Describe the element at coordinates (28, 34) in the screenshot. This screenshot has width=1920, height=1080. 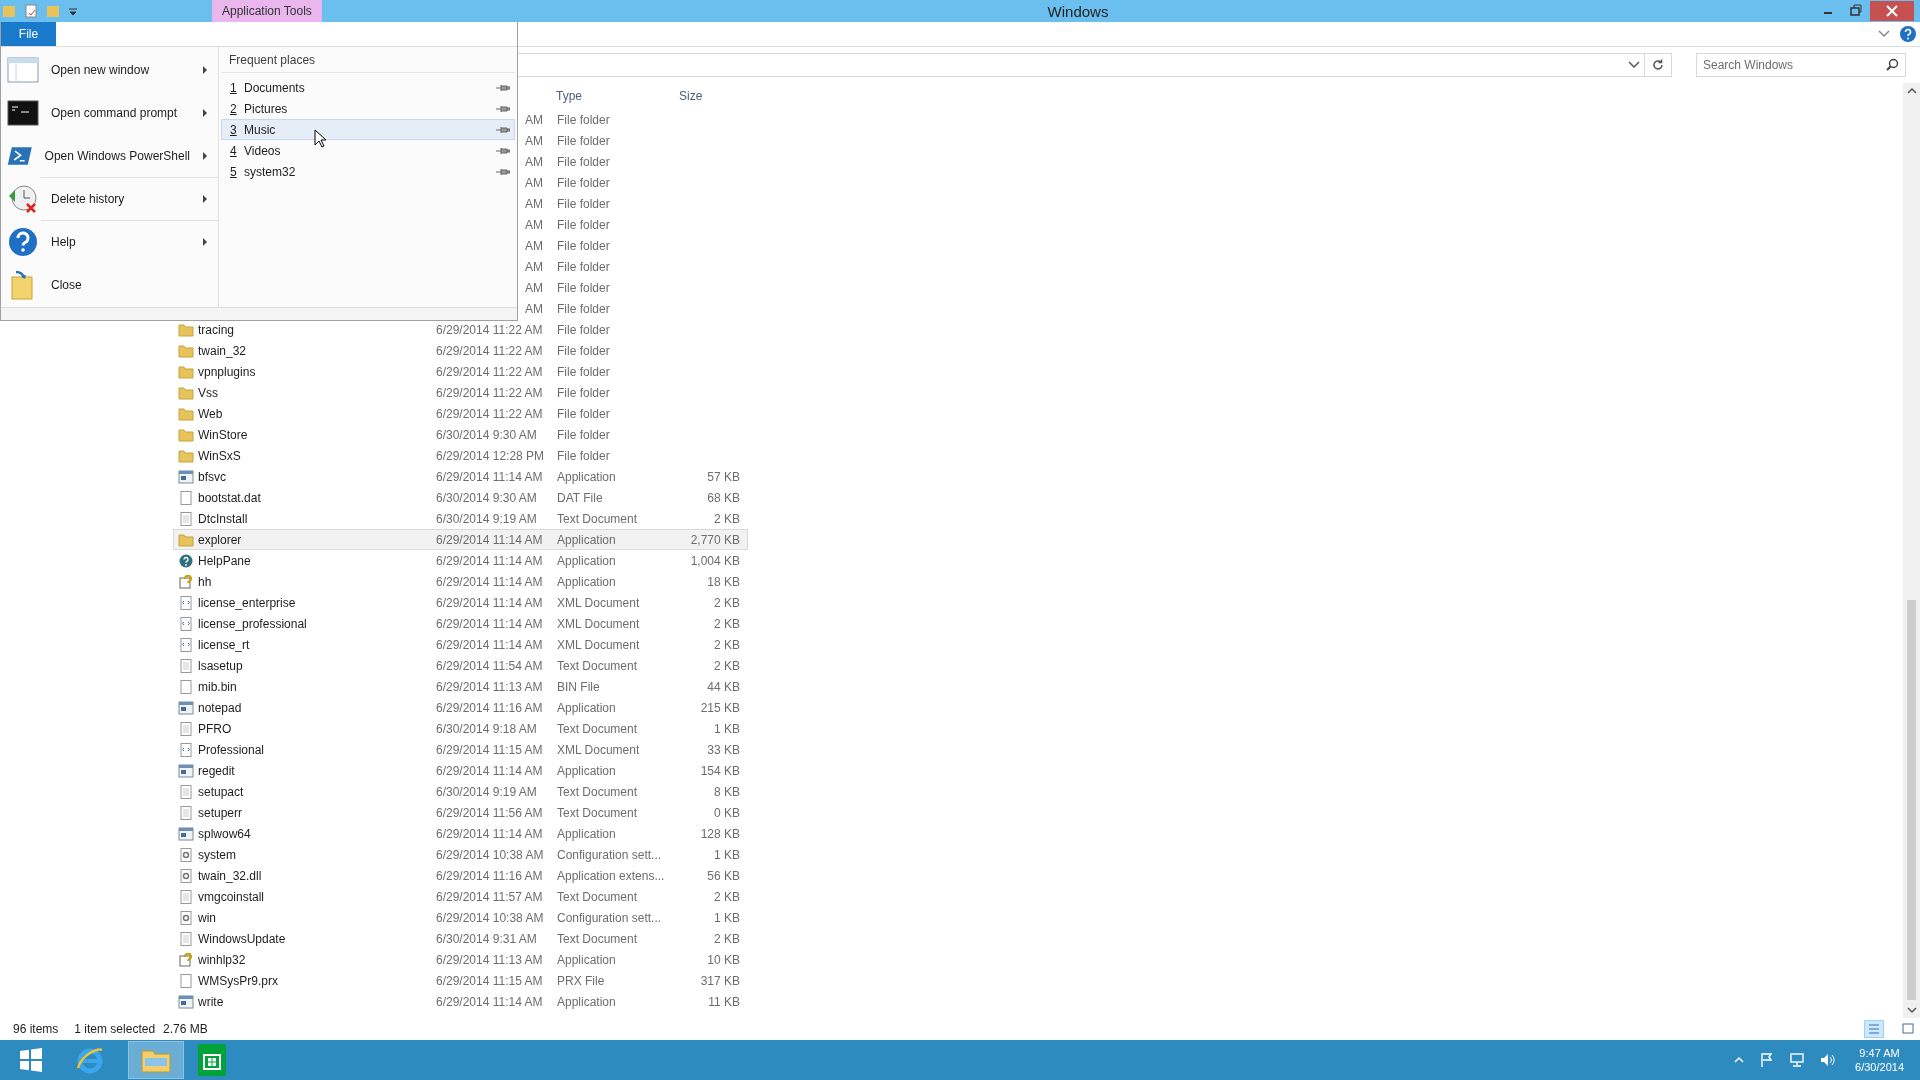
I see `file-tab: File` at that location.